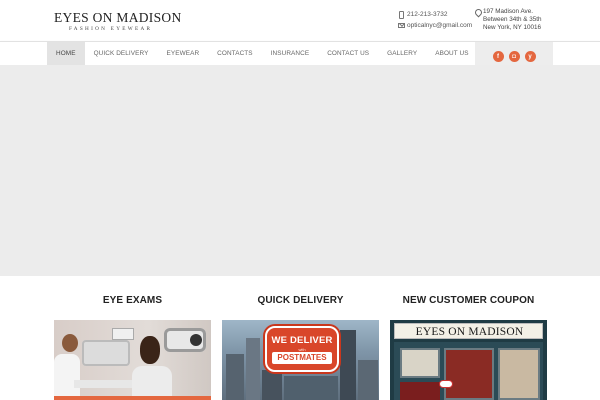 The width and height of the screenshot is (600, 400). I want to click on badge-line-2: POSTMATES, so click(302, 358).